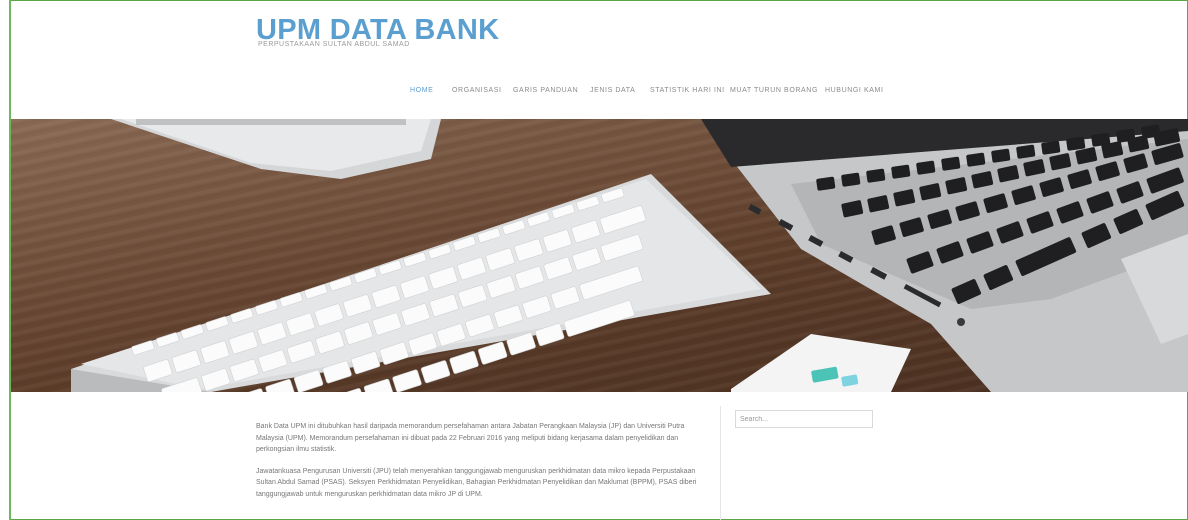 Image resolution: width=1188 pixels, height=520 pixels. I want to click on nav-item-muat-turun-borang: MUAT TURUN BORANG, so click(774, 90).